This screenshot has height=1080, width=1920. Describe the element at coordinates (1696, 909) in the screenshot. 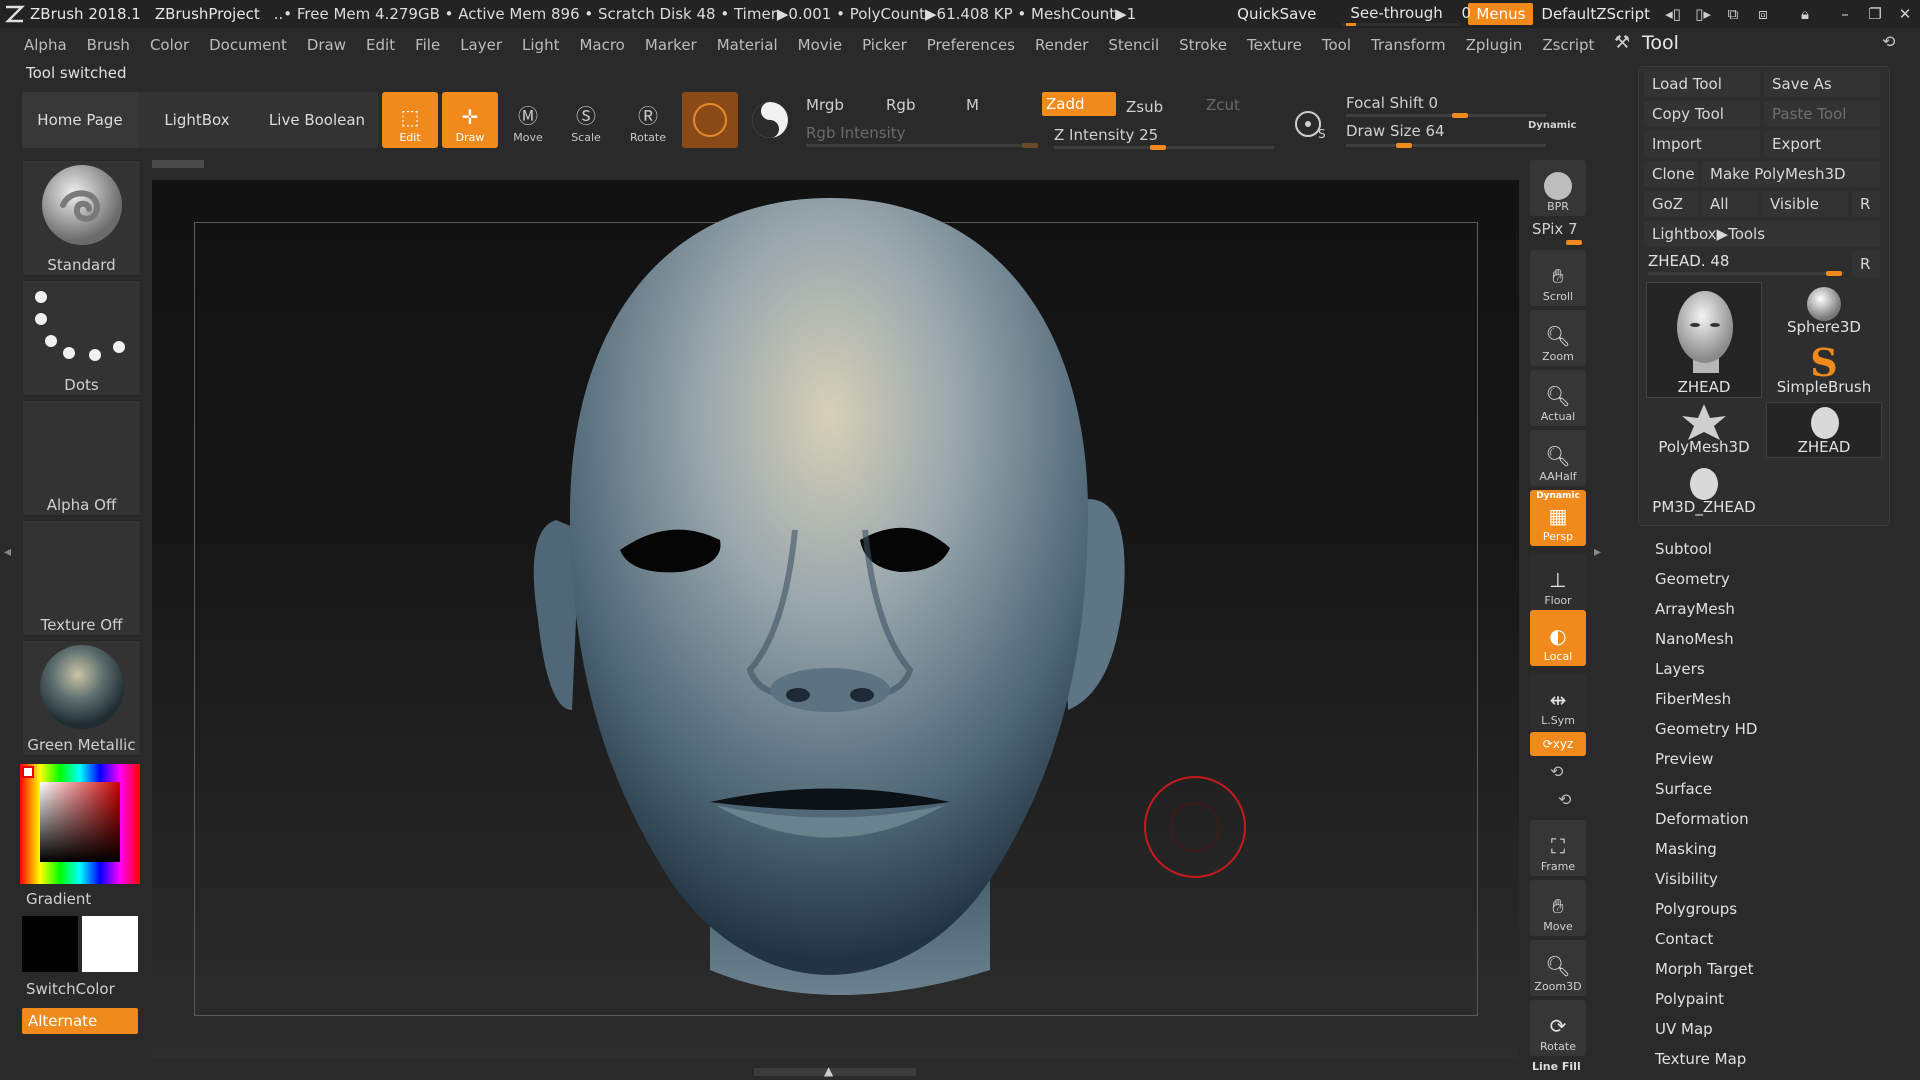

I see `section-polygroups: Polygroups` at that location.